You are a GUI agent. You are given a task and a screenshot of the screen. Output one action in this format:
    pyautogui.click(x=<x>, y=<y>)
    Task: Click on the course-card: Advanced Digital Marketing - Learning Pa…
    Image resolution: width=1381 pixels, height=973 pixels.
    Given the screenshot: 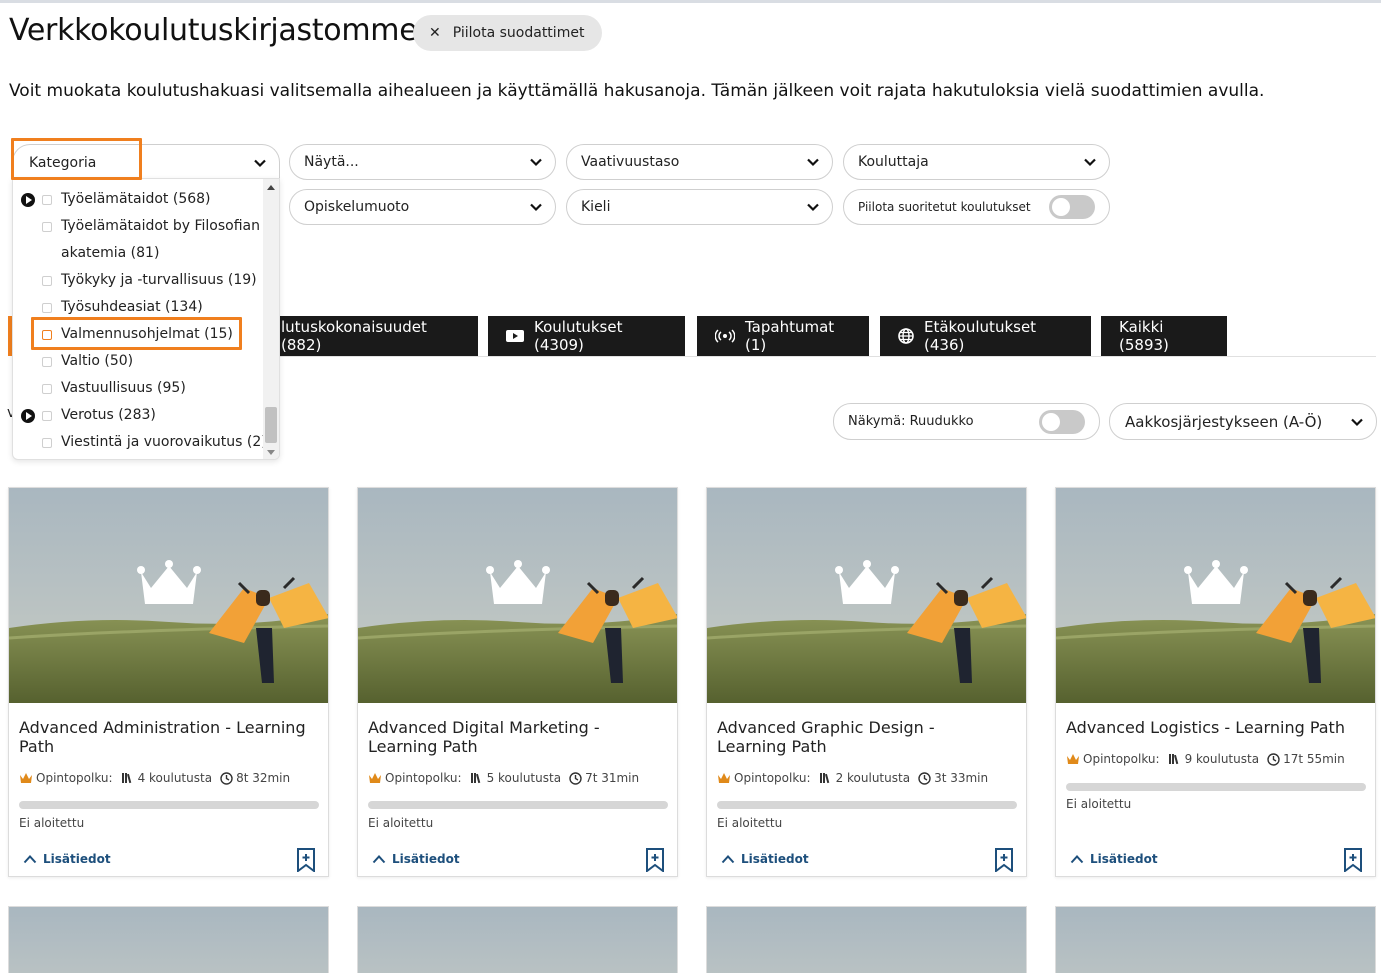 What is the action you would take?
    pyautogui.click(x=517, y=682)
    